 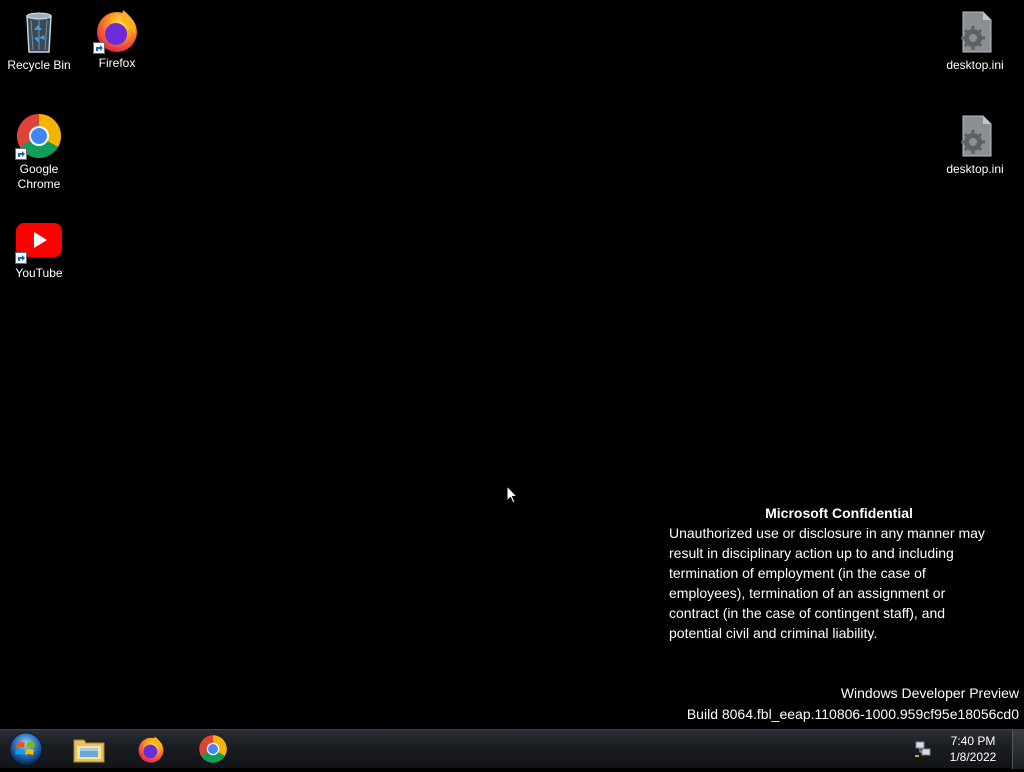 I want to click on edition-label: Windows Developer Preview, so click(x=929, y=693).